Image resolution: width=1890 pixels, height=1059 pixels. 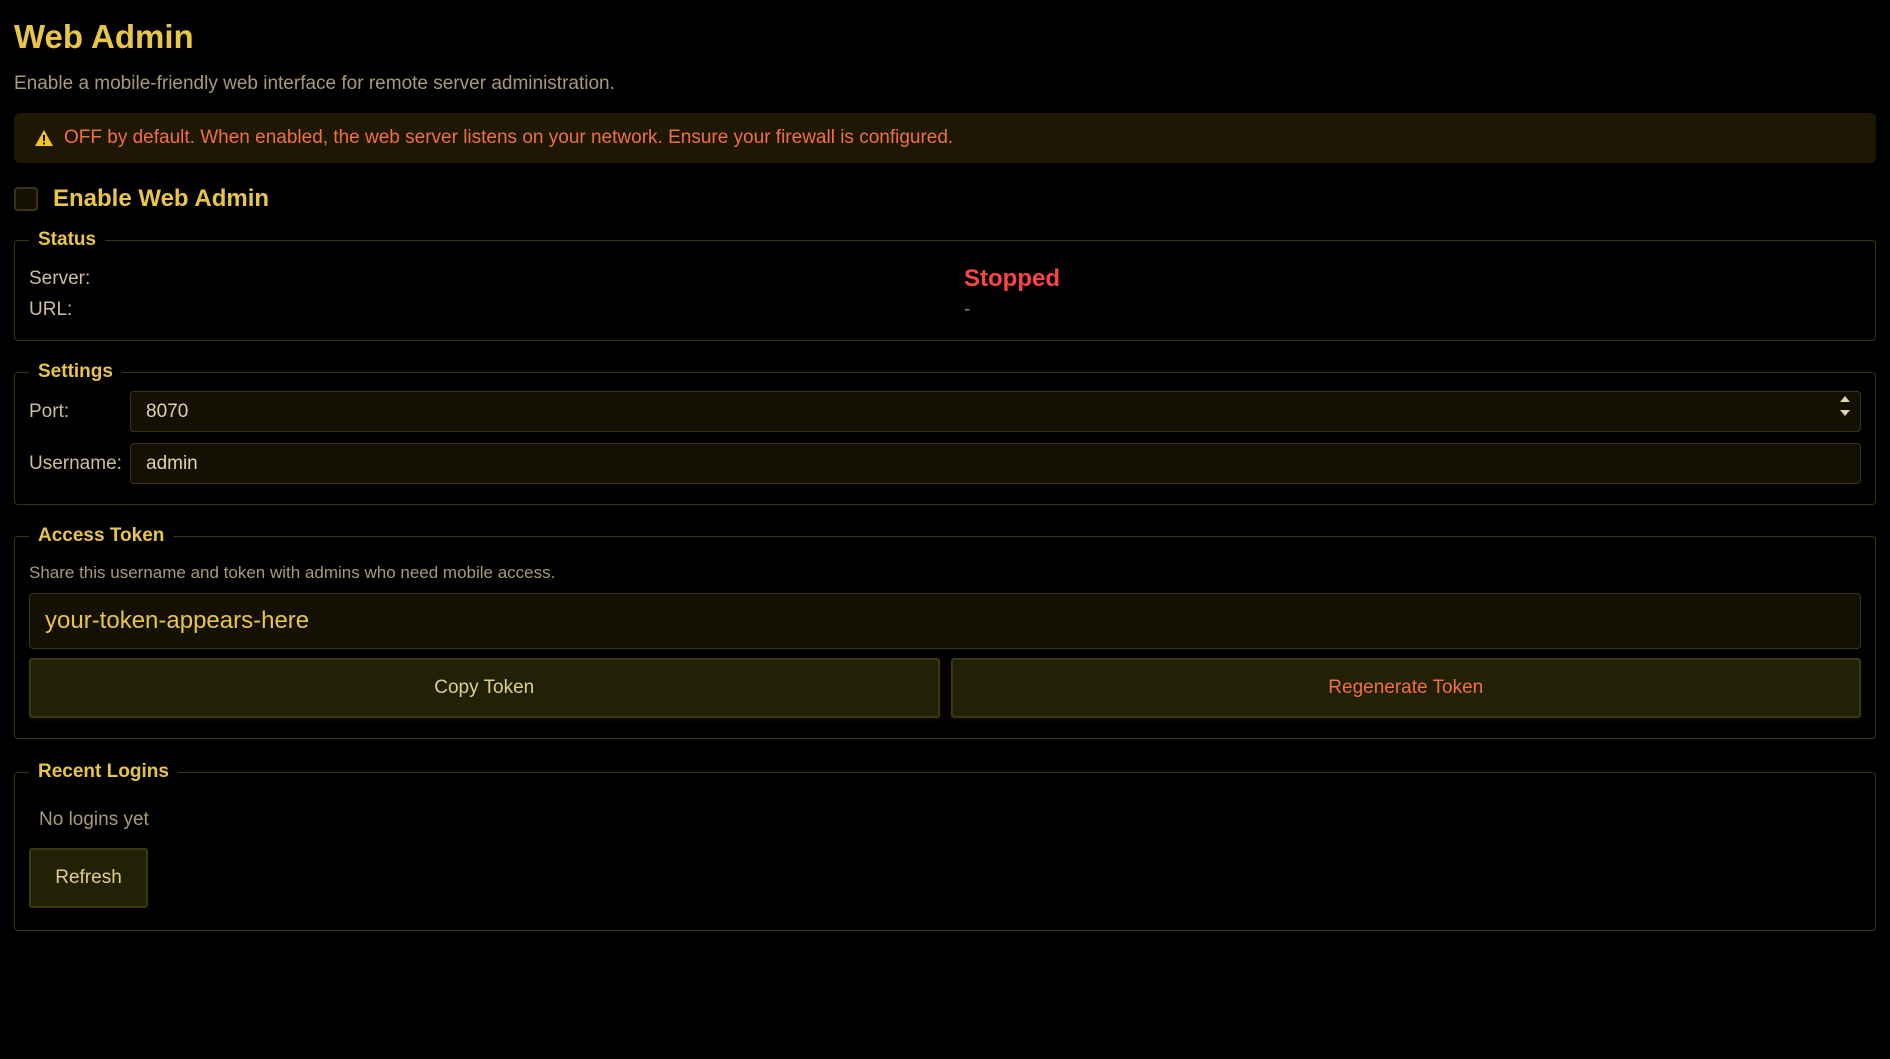 I want to click on settings-legend: Settings, so click(x=75, y=371).